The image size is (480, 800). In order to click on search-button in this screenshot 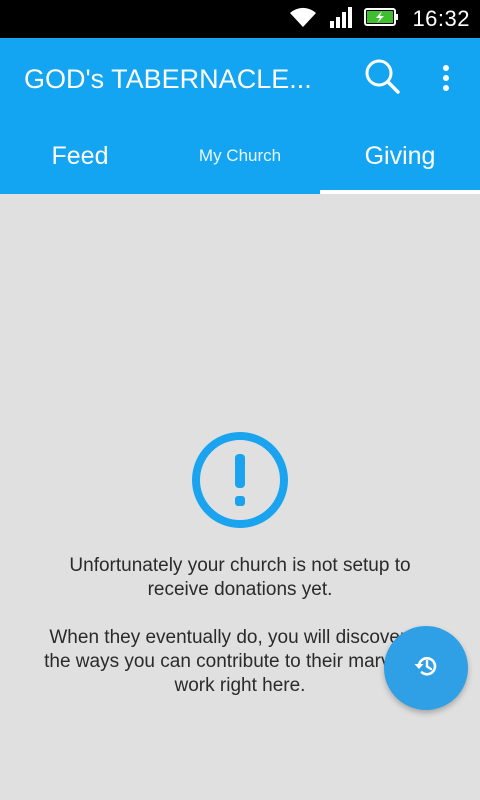, I will do `click(382, 78)`.